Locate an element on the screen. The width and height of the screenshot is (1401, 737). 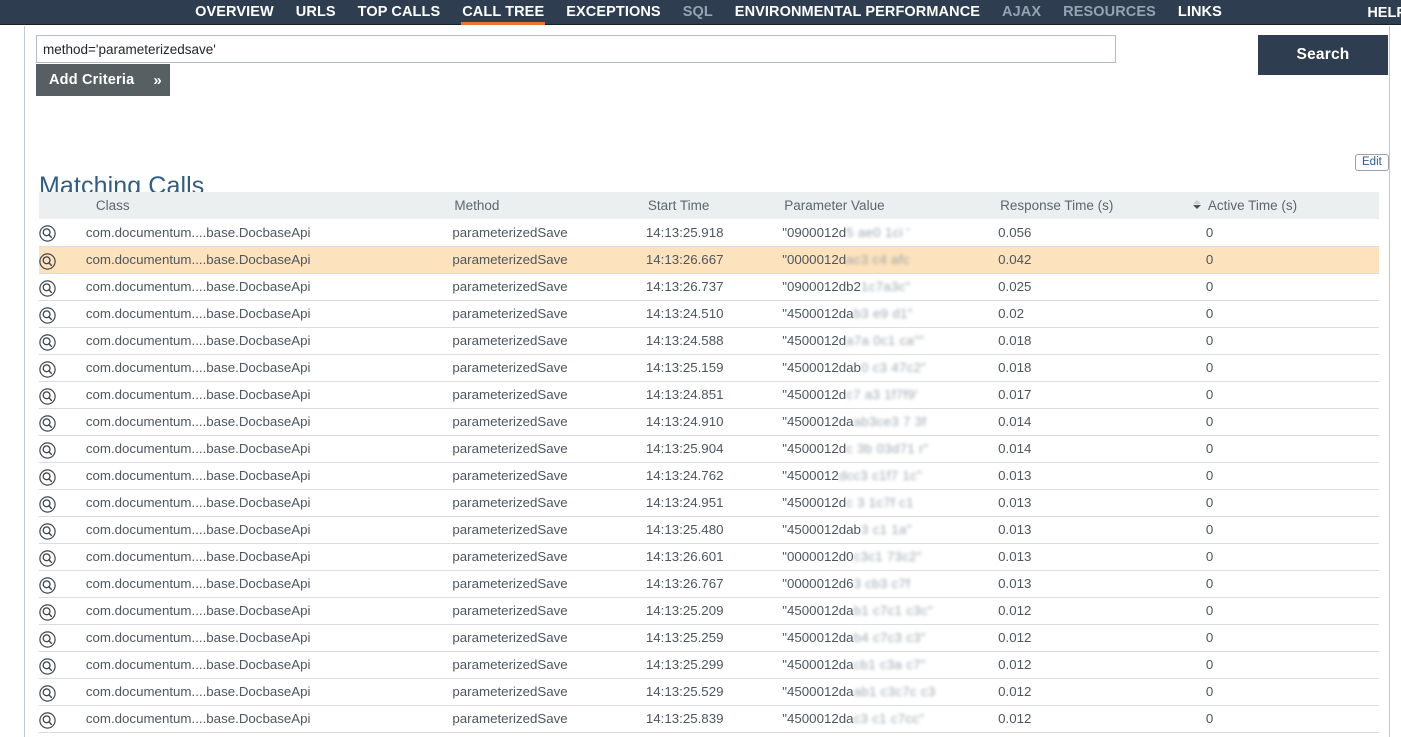
cell-start-time: 14:13:24.762 is located at coordinates (684, 475).